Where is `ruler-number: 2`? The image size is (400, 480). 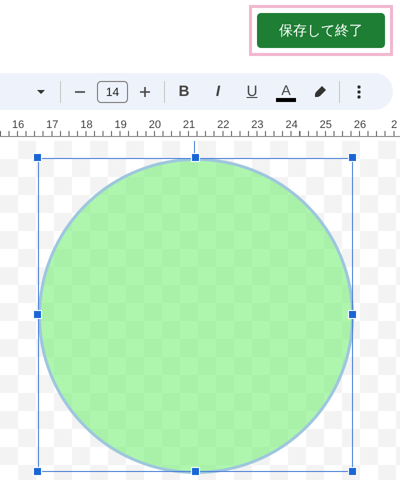
ruler-number: 2 is located at coordinates (394, 125).